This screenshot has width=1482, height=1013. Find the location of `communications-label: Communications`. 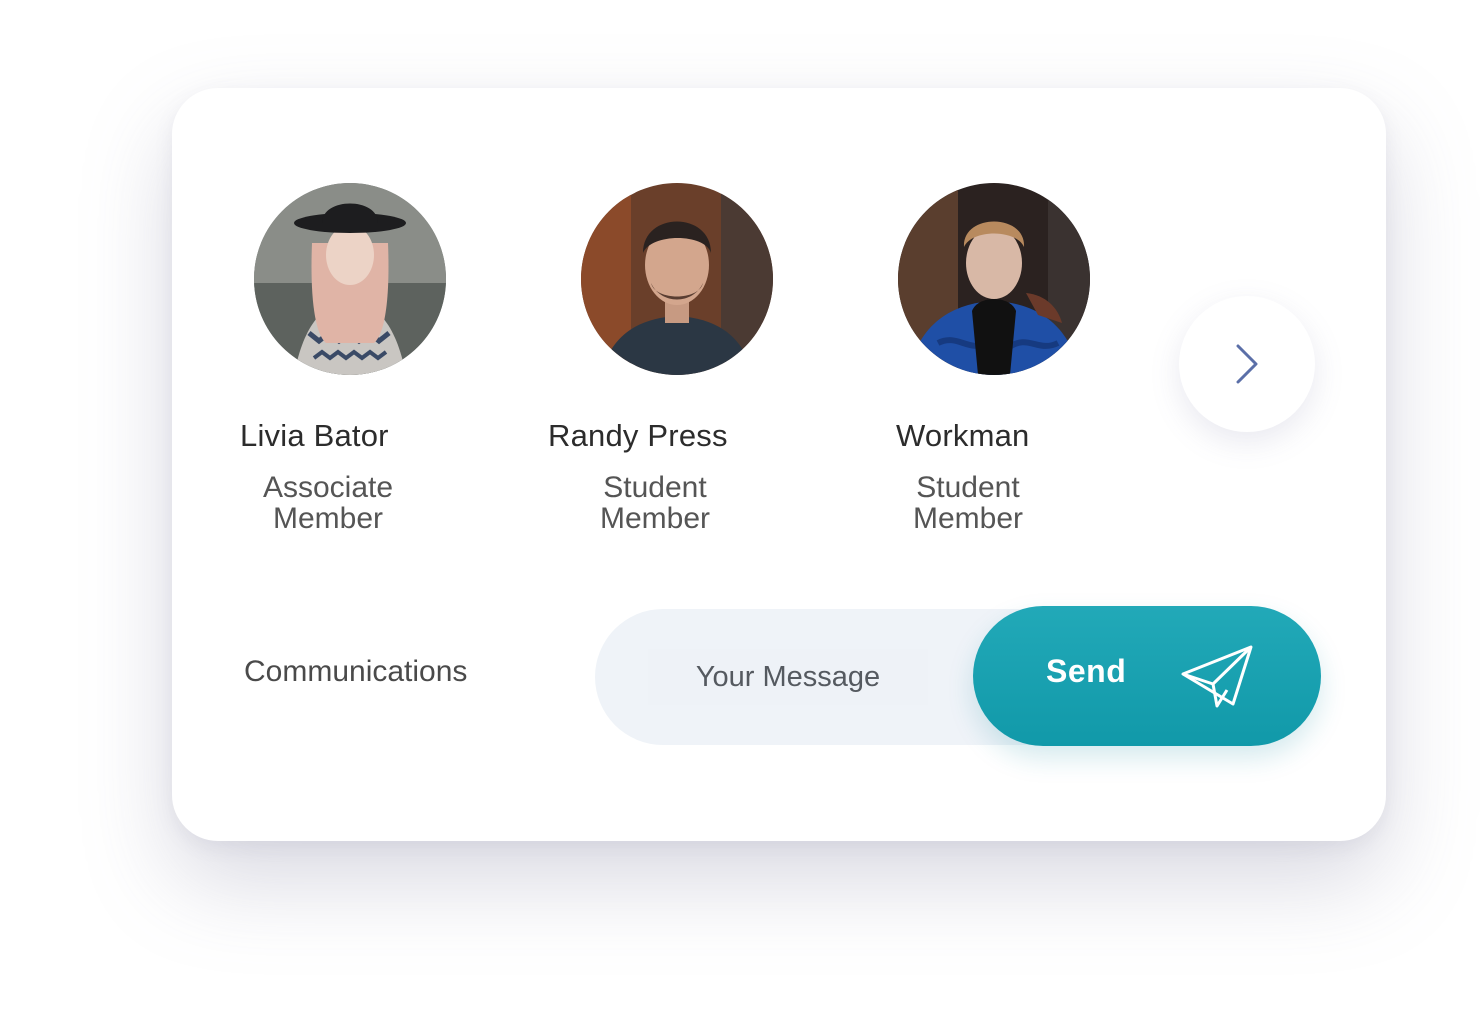

communications-label: Communications is located at coordinates (356, 671).